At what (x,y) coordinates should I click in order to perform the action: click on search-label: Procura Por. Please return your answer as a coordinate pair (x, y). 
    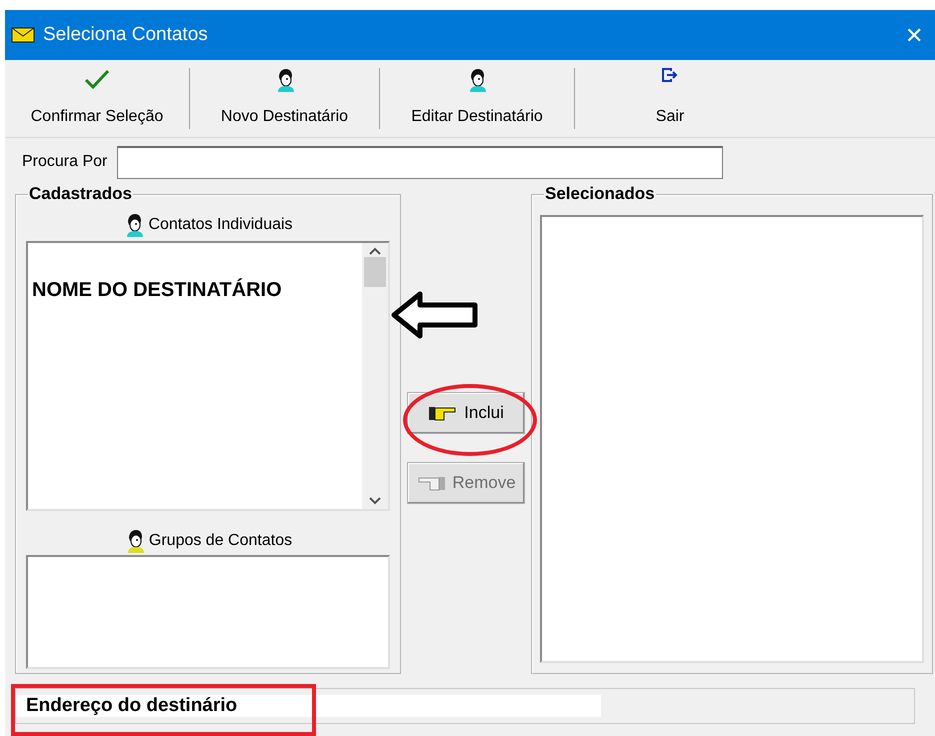
    Looking at the image, I should click on (65, 162).